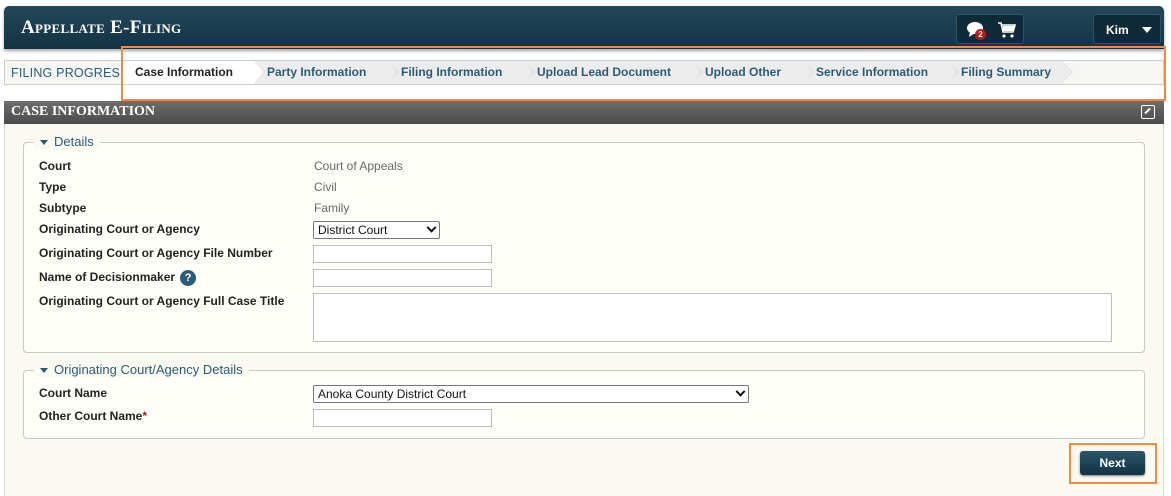 This screenshot has height=496, width=1171. Describe the element at coordinates (392, 394) in the screenshot. I see `court-name-select-value: Anoka County District Court` at that location.